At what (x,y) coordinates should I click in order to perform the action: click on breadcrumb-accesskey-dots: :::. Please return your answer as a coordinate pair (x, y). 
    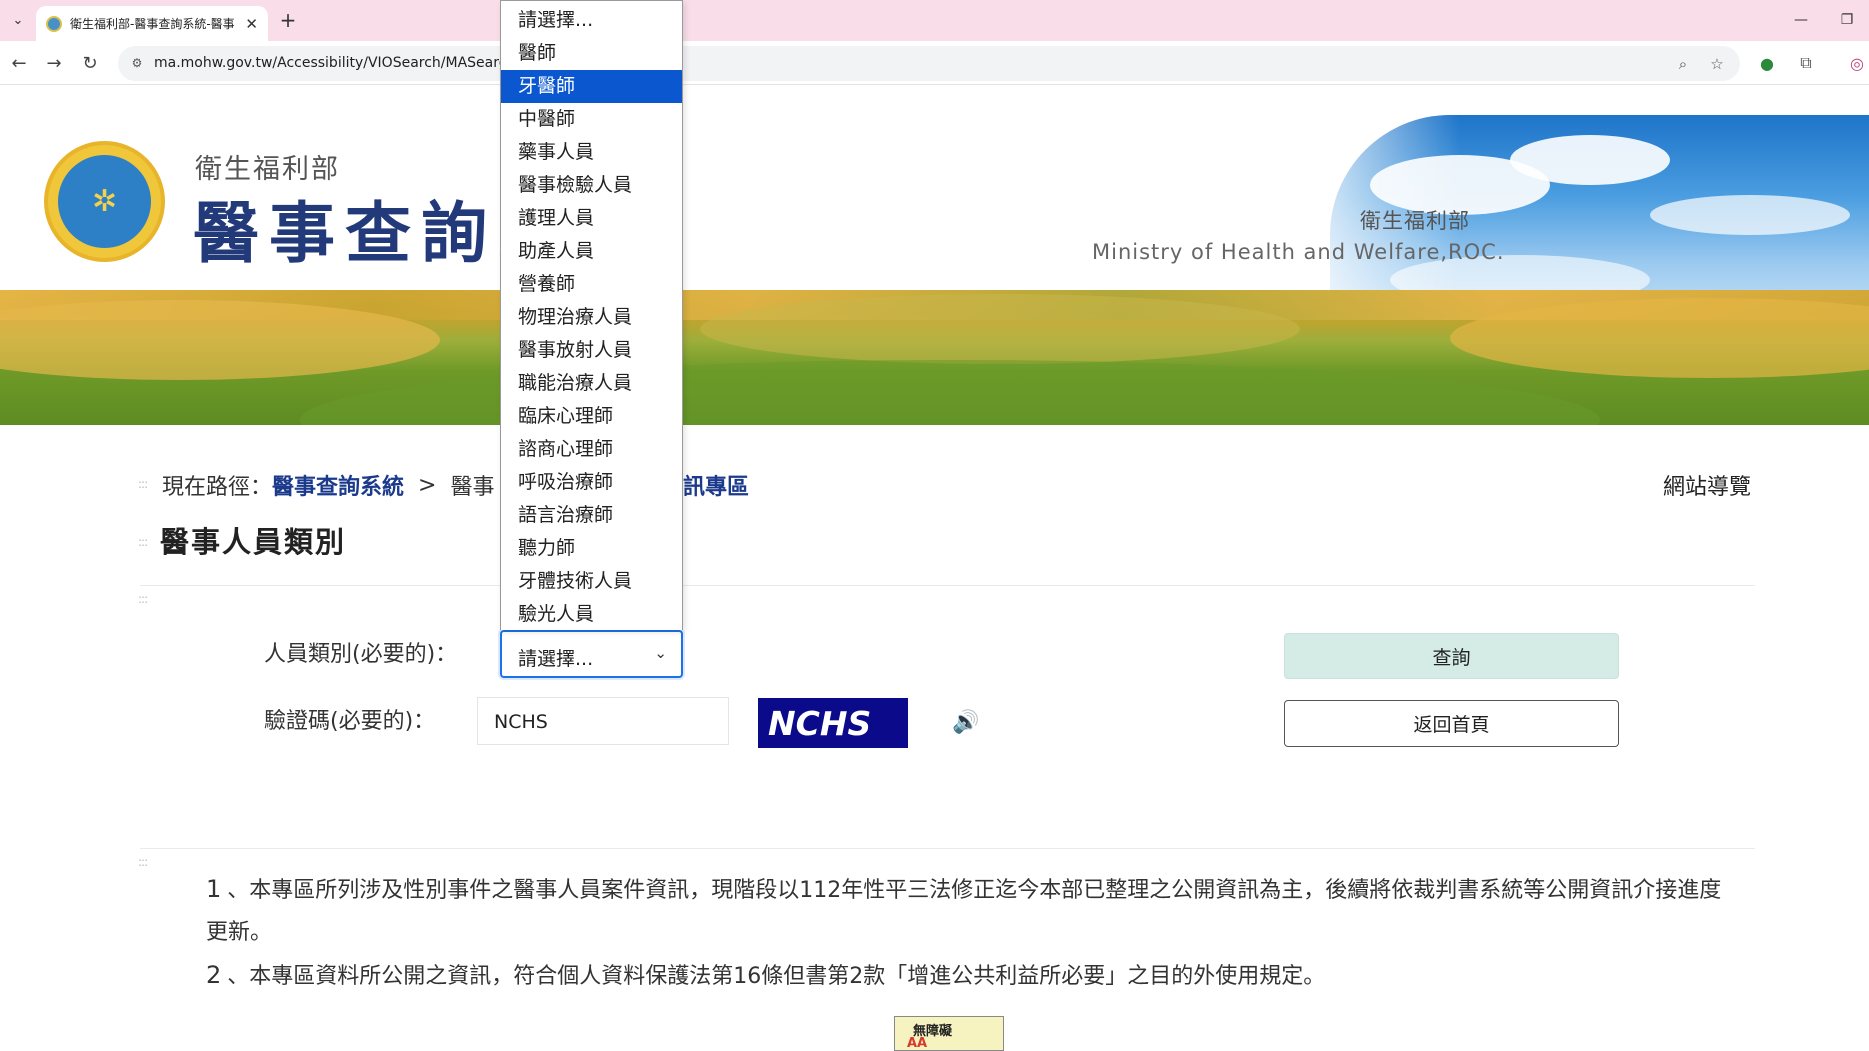
    Looking at the image, I should click on (143, 484).